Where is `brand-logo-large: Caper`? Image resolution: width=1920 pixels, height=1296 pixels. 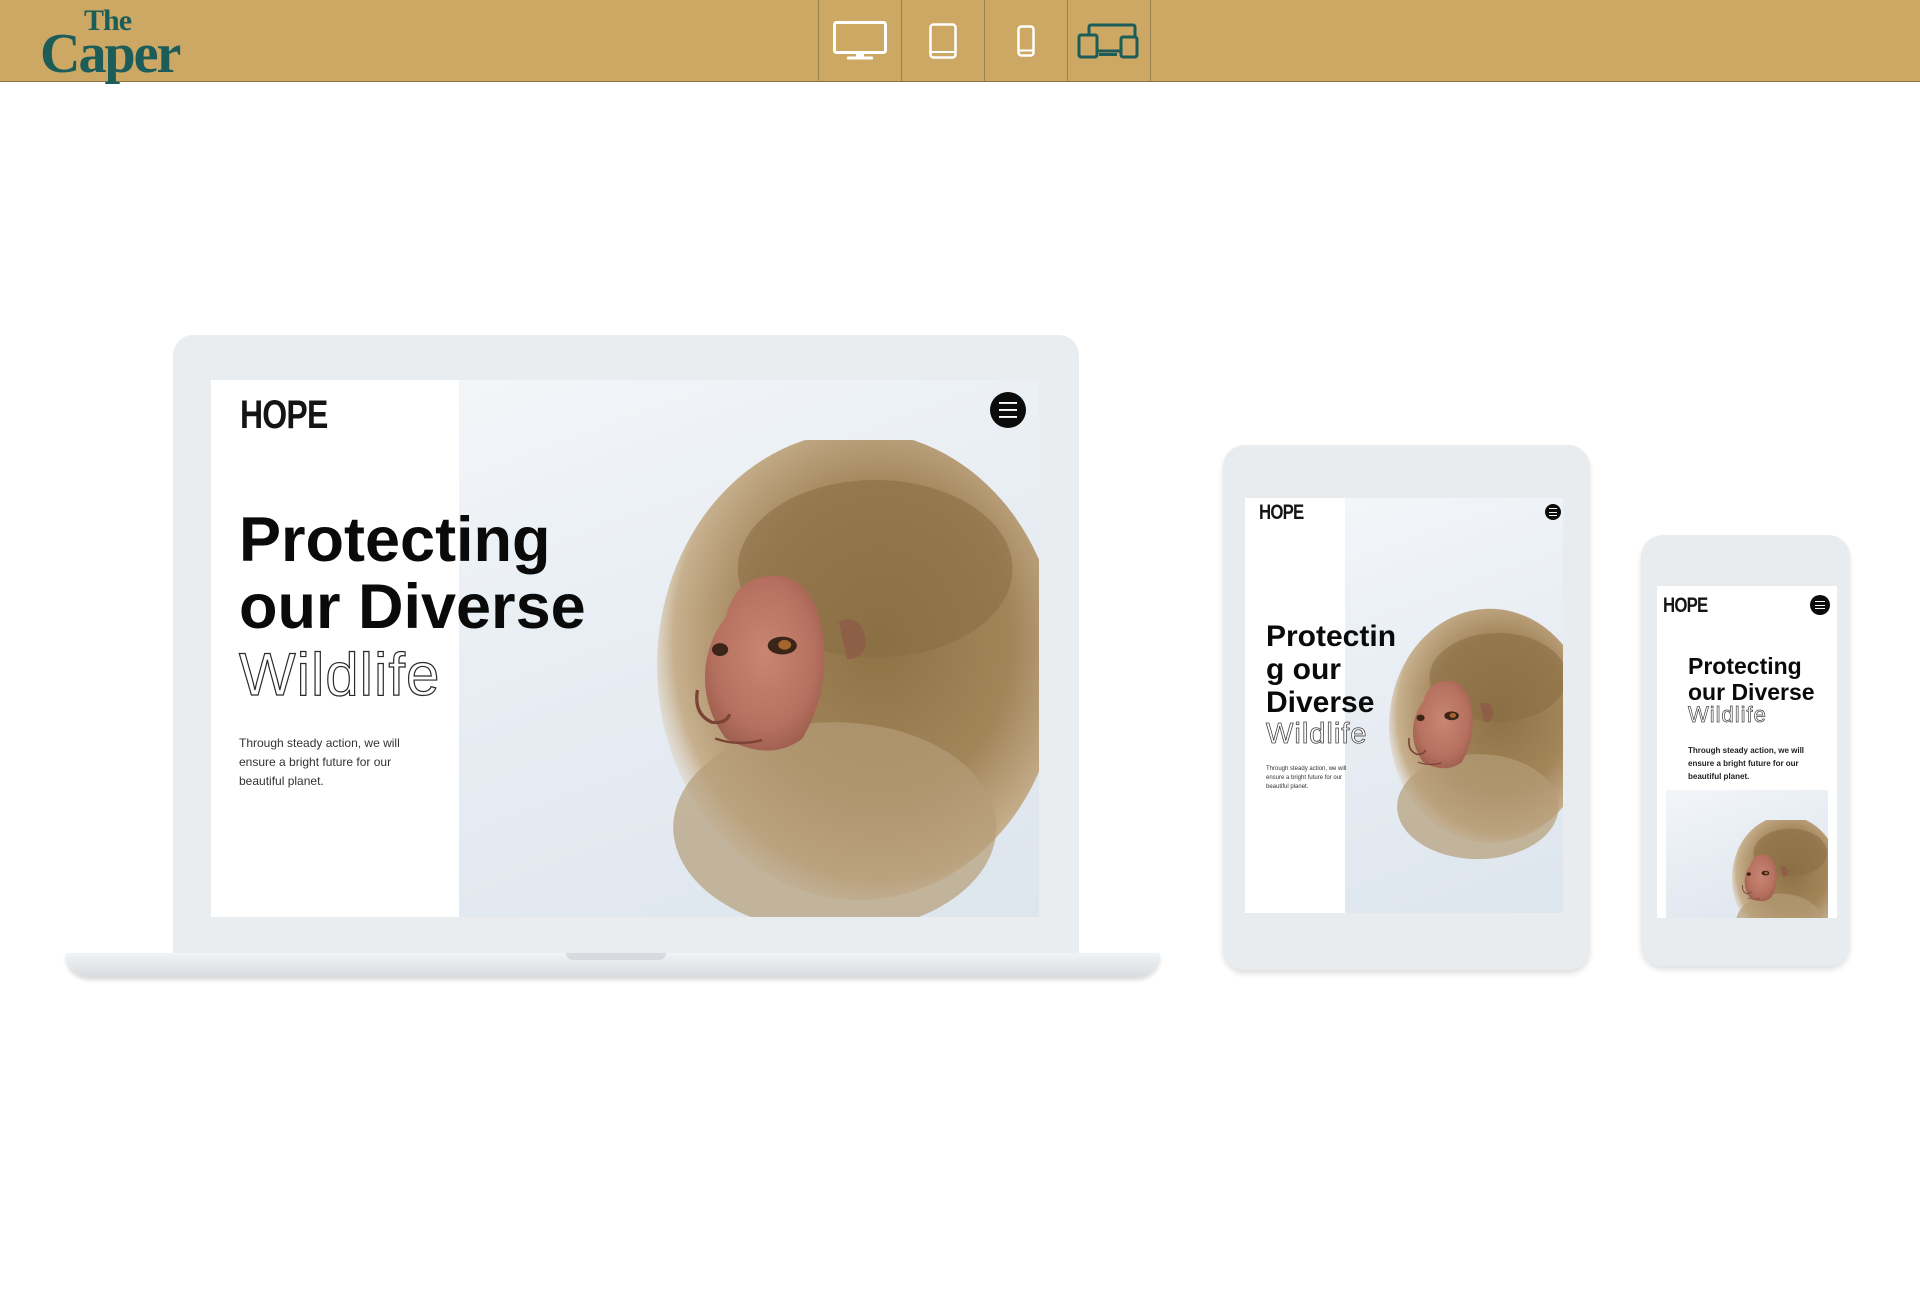 brand-logo-large: Caper is located at coordinates (110, 54).